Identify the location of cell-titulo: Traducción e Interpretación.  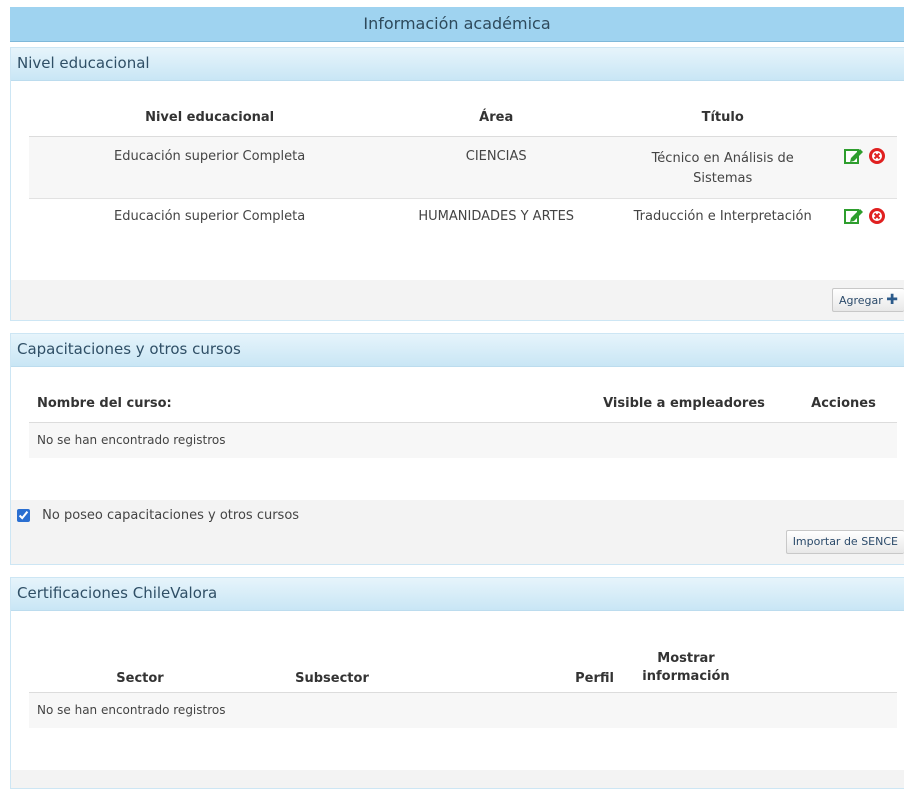
(722, 216).